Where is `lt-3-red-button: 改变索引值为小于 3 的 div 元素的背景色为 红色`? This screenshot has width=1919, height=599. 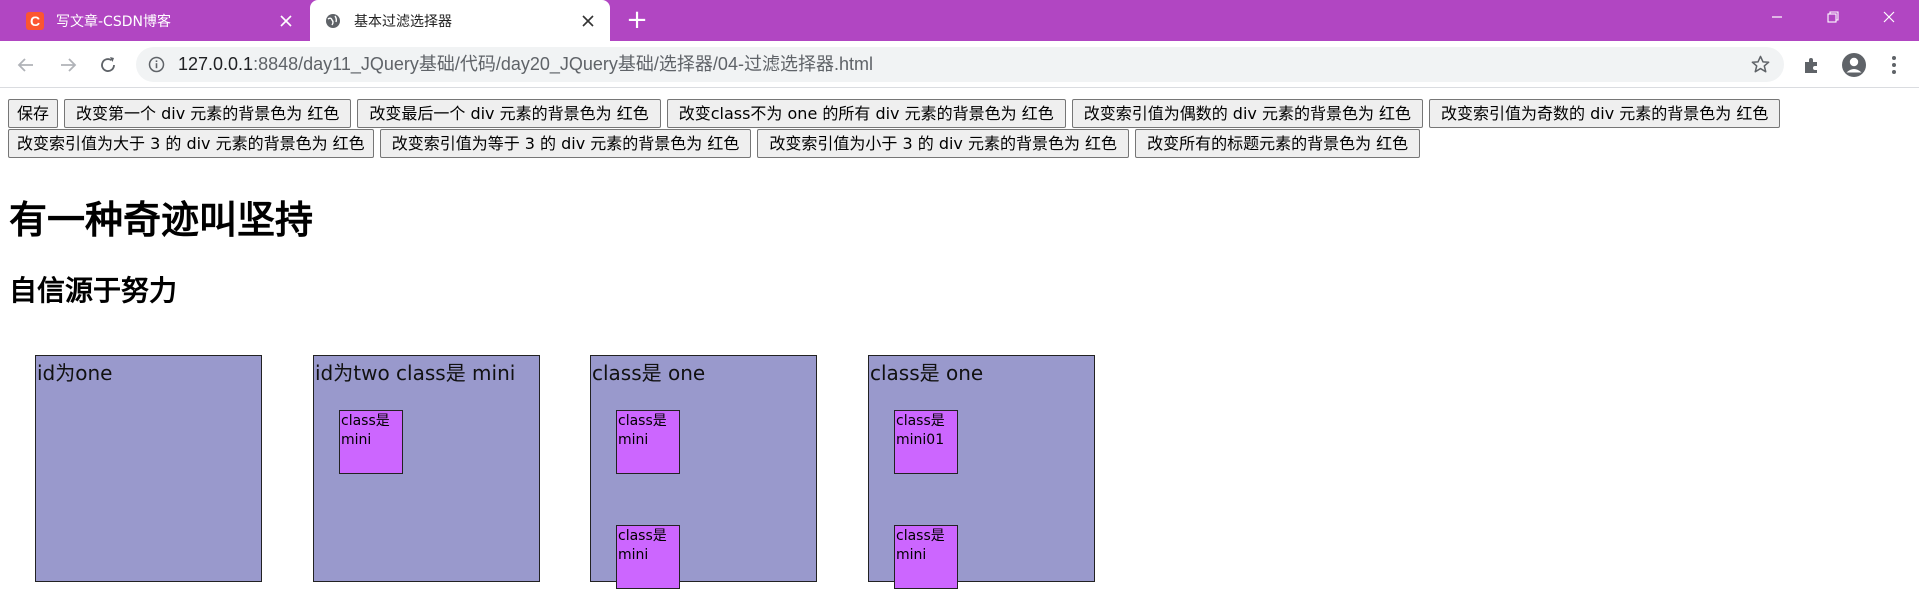
lt-3-red-button: 改变索引值为小于 3 的 div 元素的背景色为 红色 is located at coordinates (943, 143).